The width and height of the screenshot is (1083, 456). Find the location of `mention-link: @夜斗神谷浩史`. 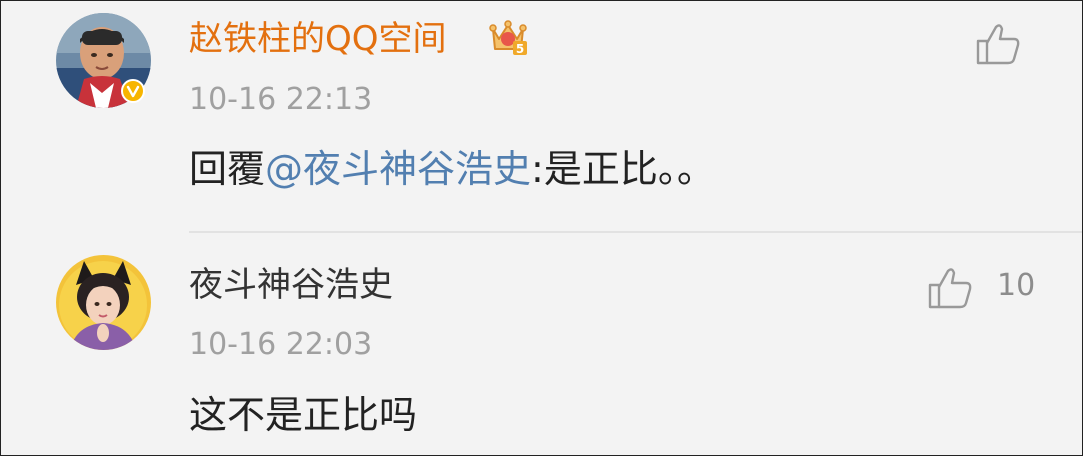

mention-link: @夜斗神谷浩史 is located at coordinates (398, 169).